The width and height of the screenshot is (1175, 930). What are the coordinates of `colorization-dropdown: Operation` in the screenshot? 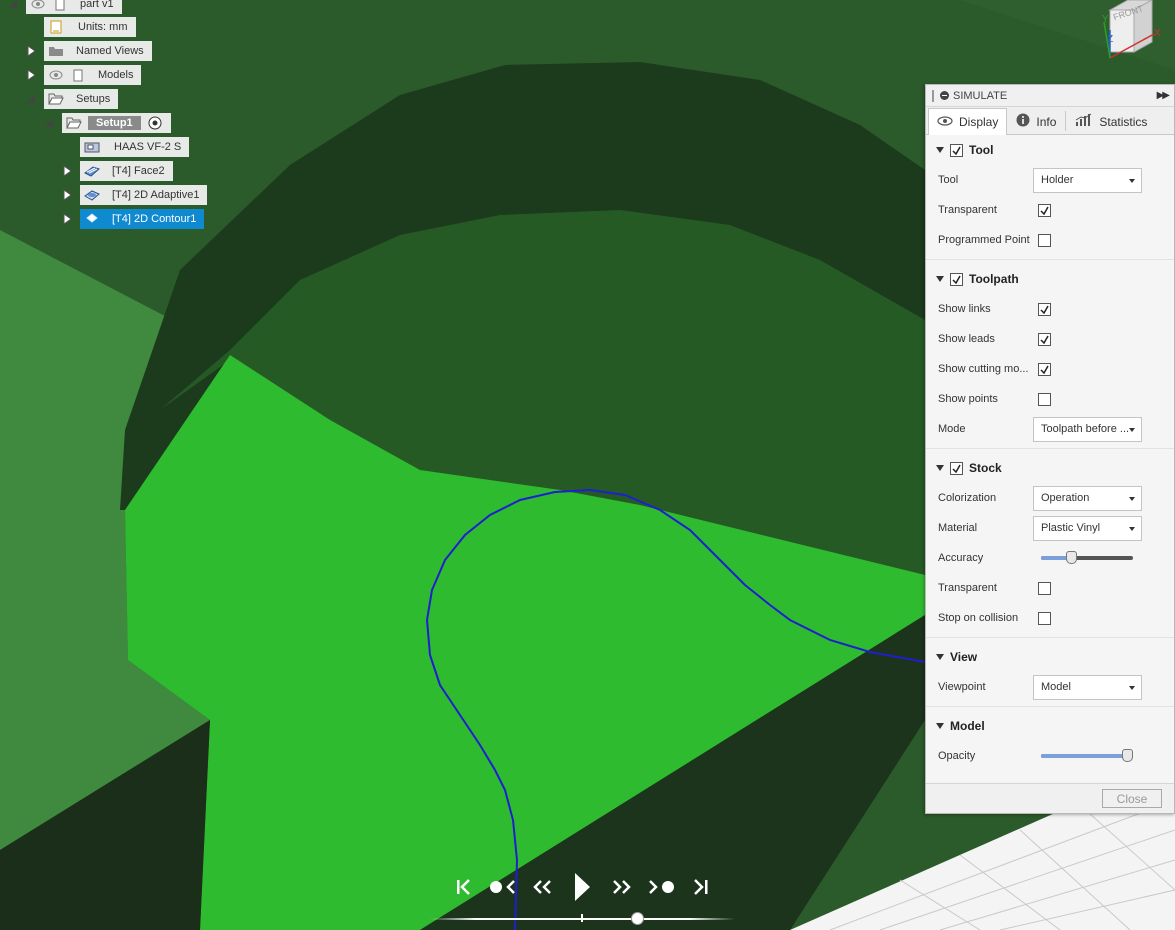 It's located at (1087, 498).